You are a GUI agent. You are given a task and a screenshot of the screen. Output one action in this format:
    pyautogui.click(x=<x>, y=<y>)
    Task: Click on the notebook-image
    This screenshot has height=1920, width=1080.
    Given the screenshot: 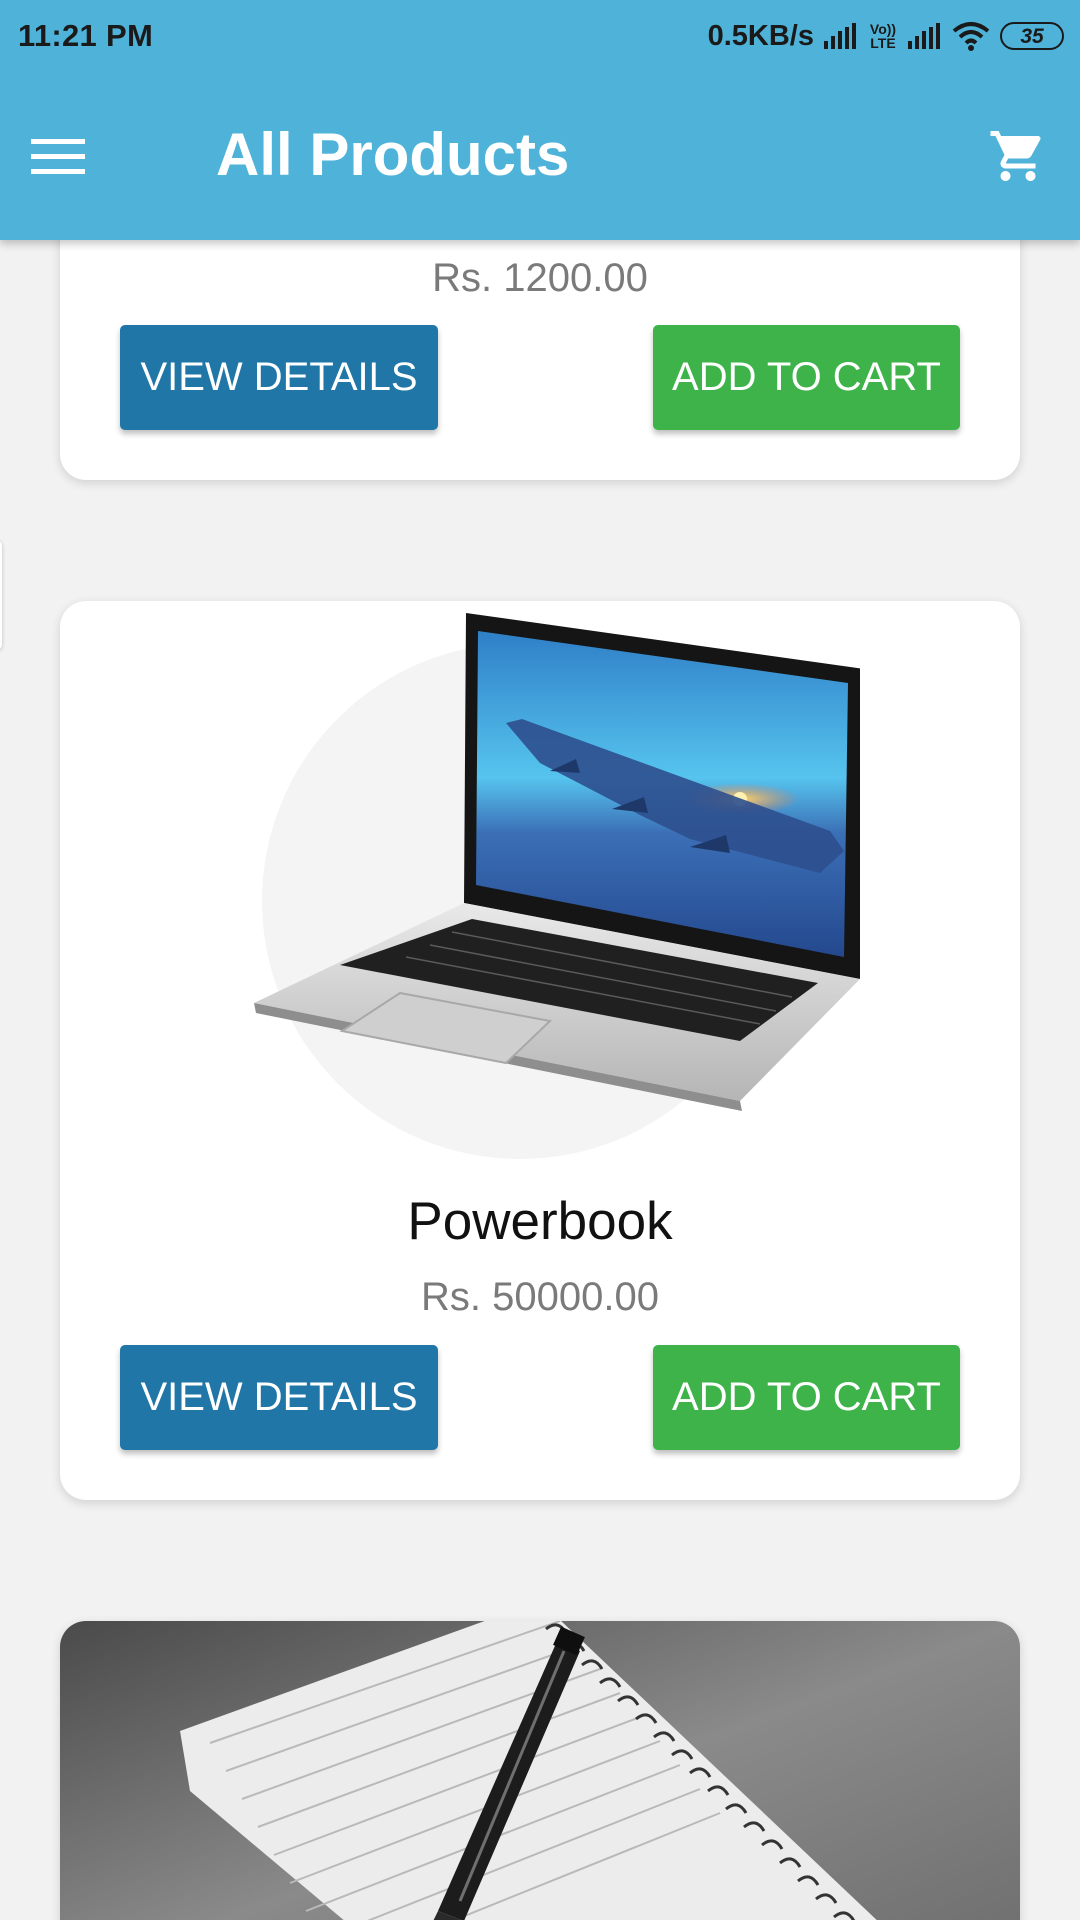 What is the action you would take?
    pyautogui.click(x=540, y=1770)
    